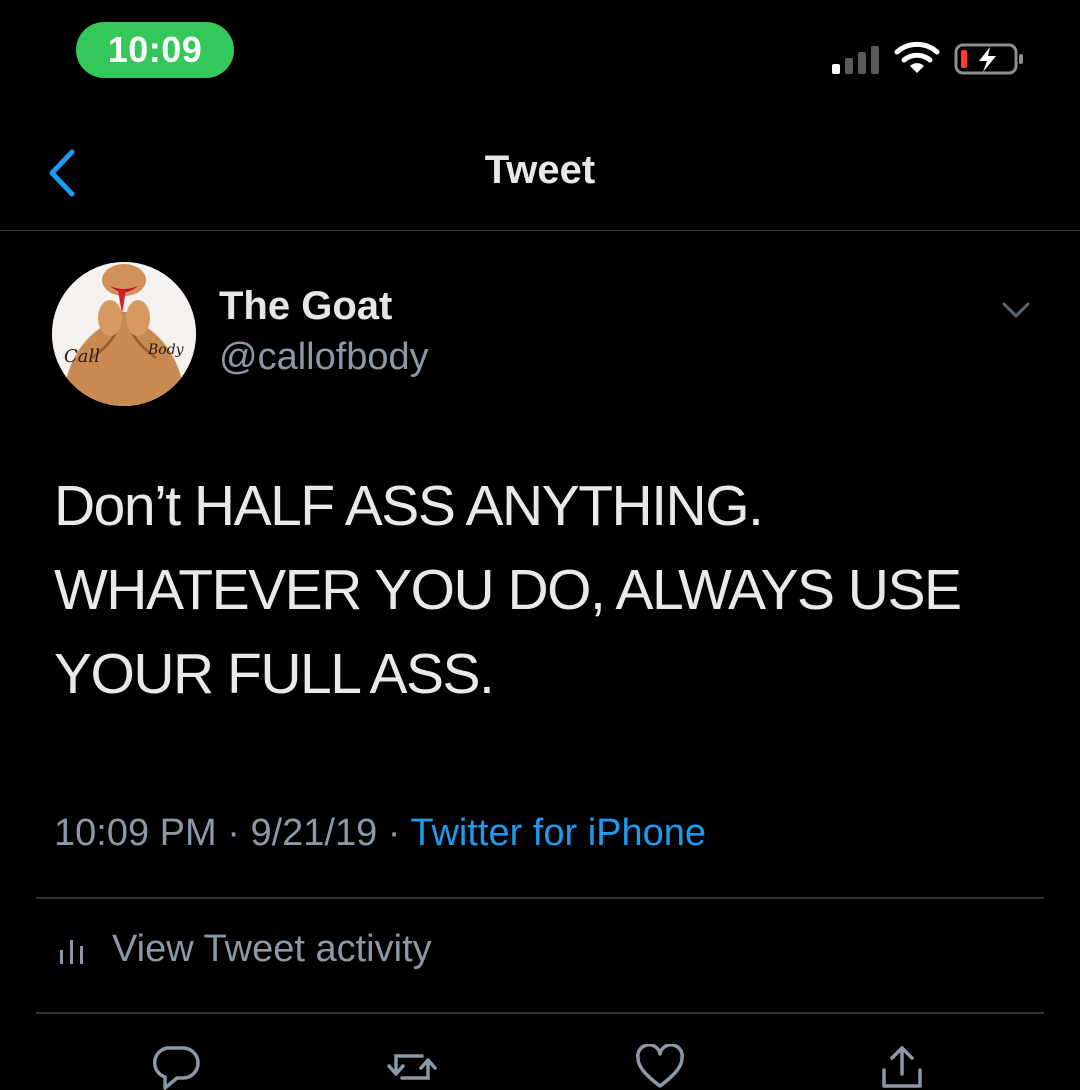  Describe the element at coordinates (988, 59) in the screenshot. I see `battery-charging-icon` at that location.